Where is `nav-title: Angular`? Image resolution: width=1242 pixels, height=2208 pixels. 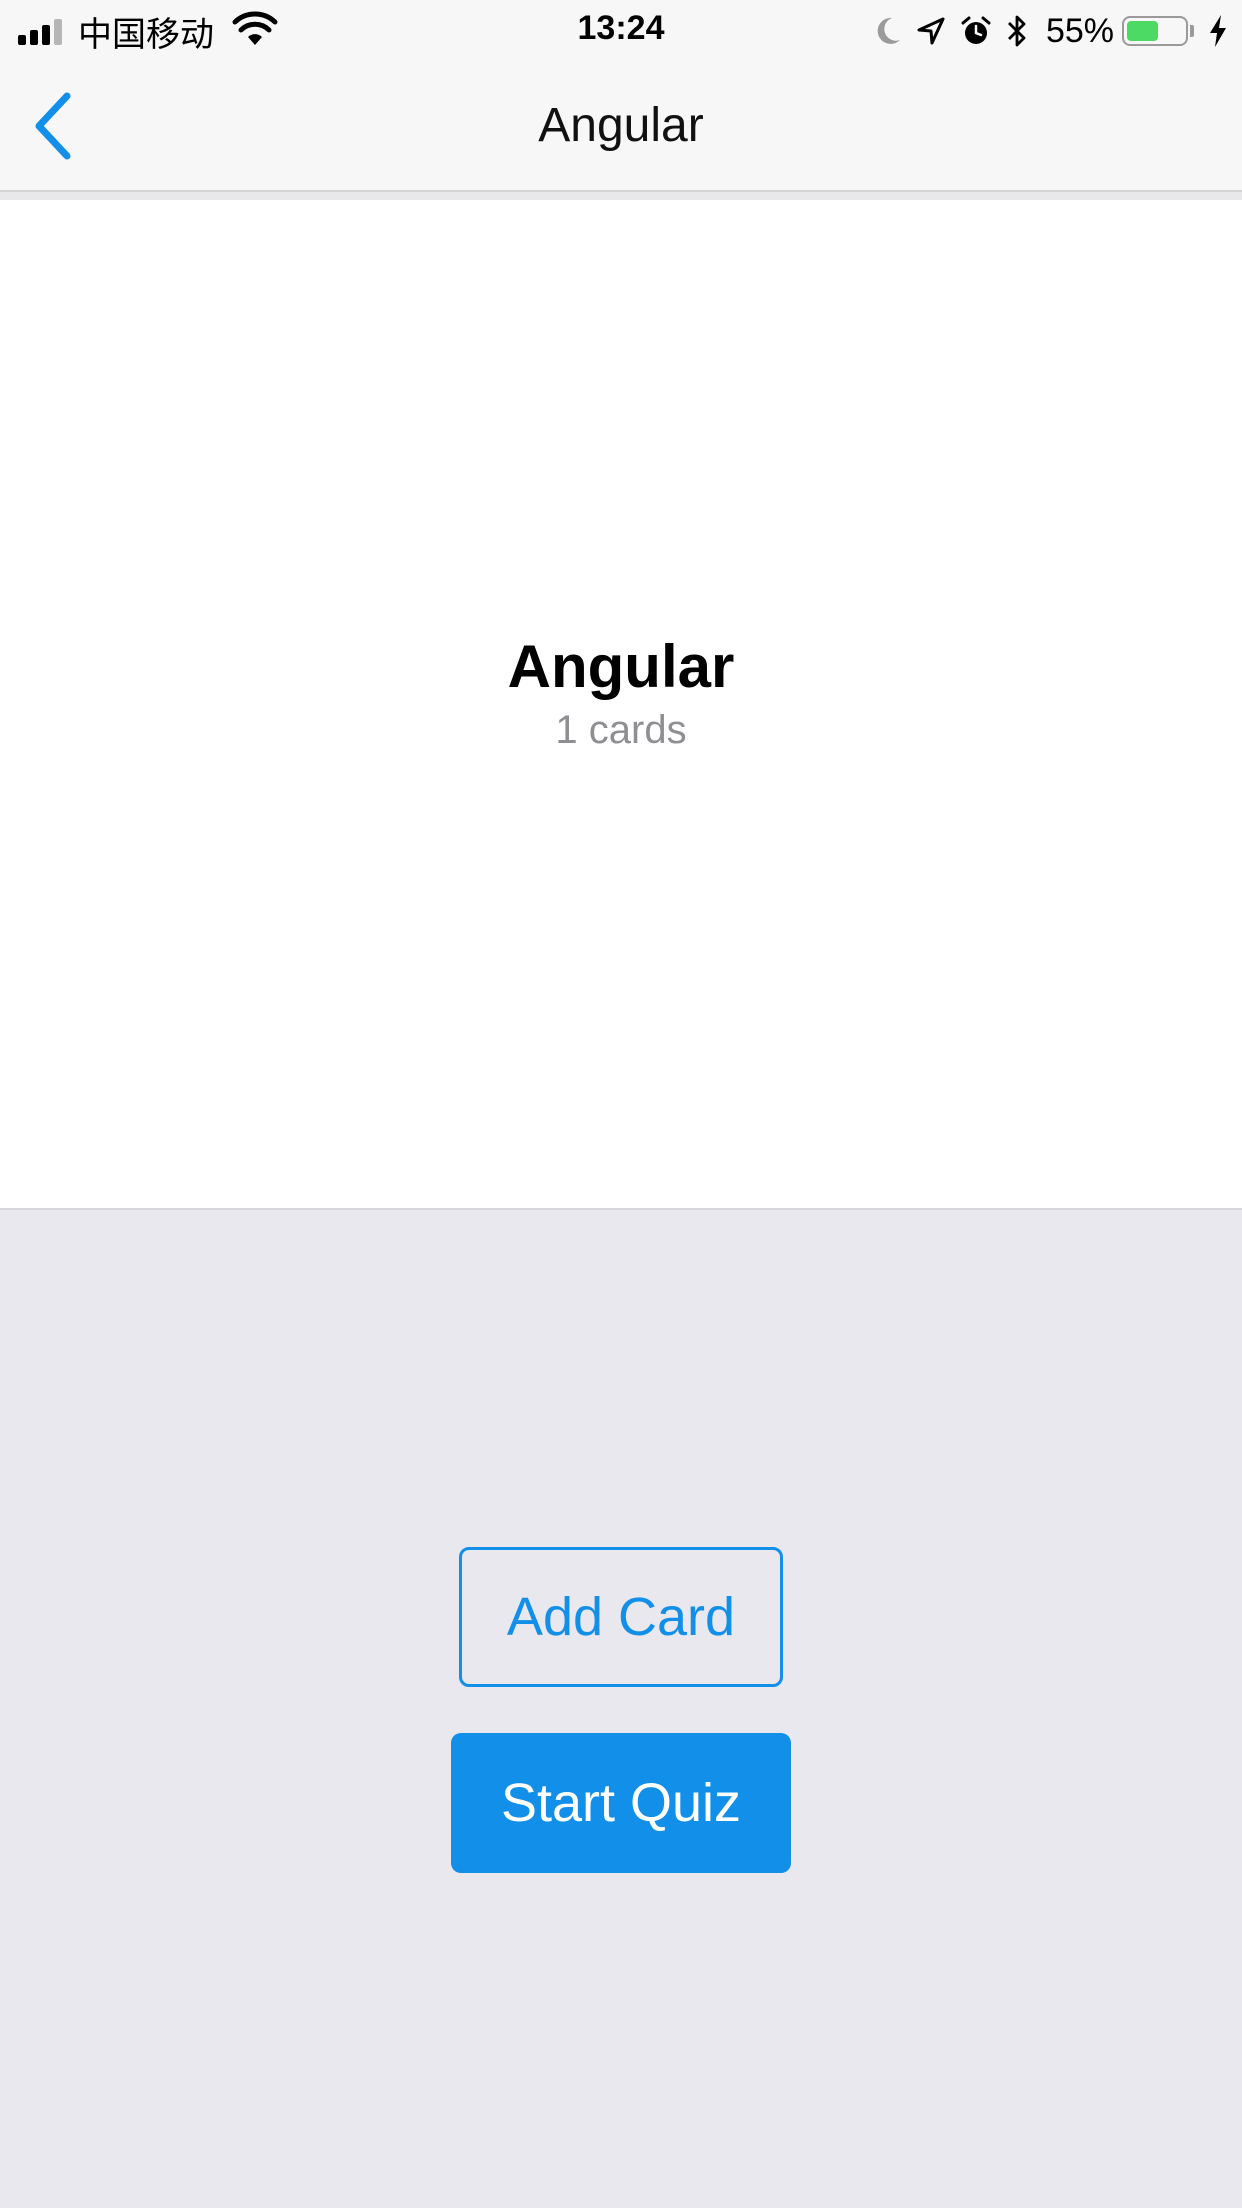
nav-title: Angular is located at coordinates (621, 125).